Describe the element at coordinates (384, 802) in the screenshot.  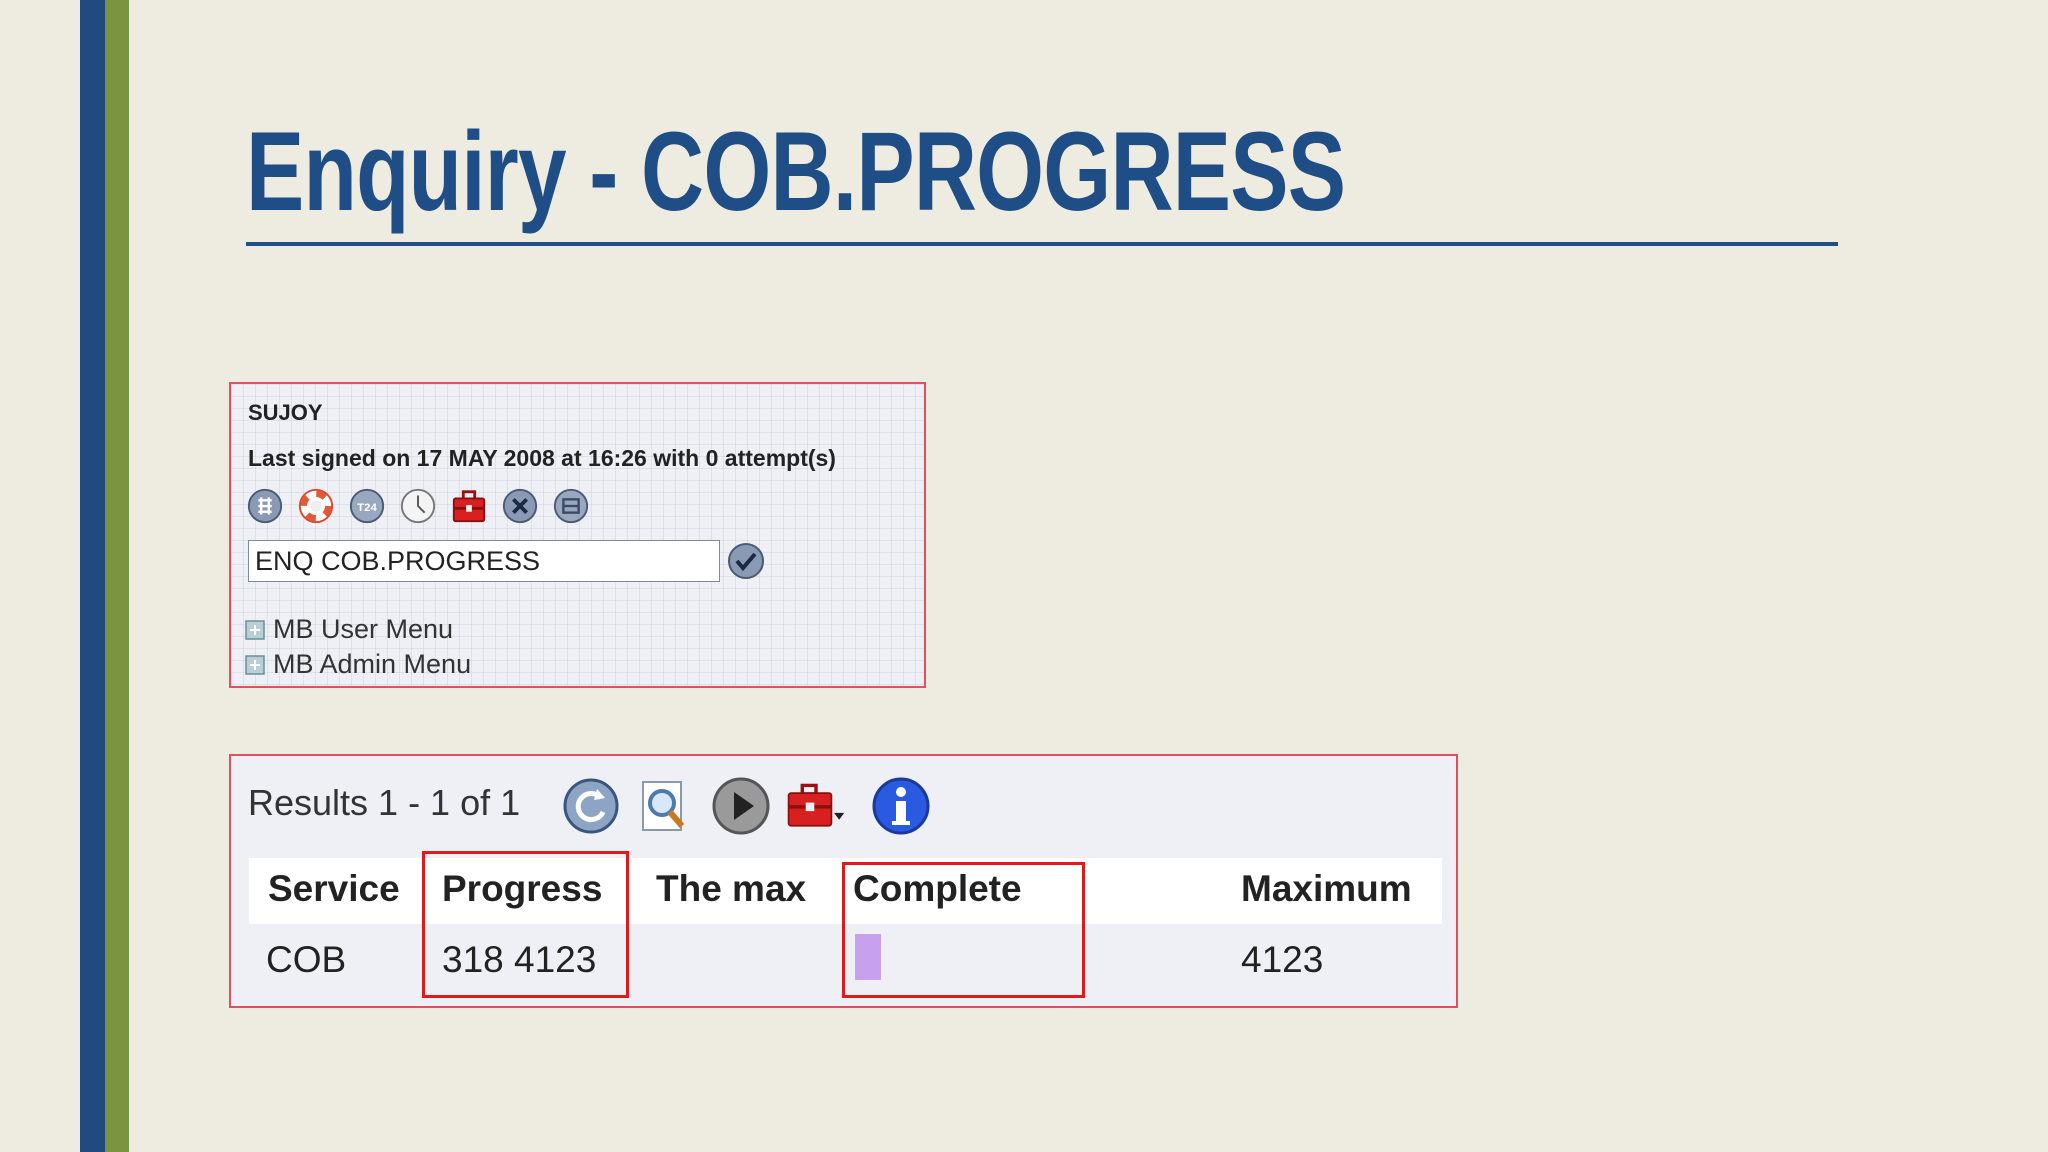
I see `results-count: Results 1 - 1 of 1` at that location.